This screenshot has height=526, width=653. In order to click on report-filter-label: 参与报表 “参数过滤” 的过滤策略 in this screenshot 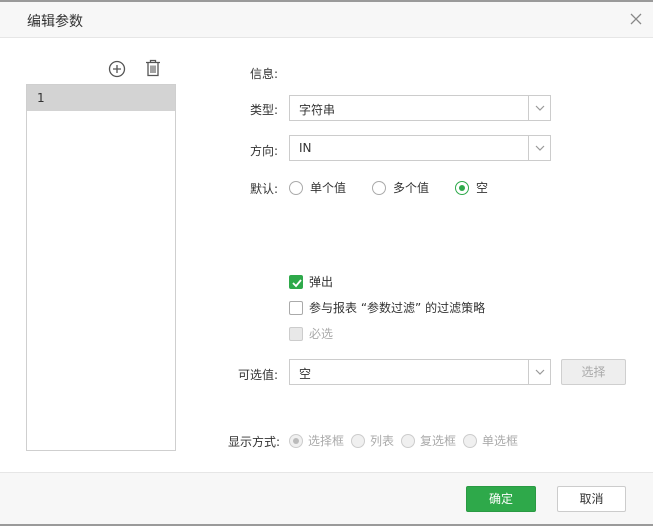, I will do `click(397, 308)`.